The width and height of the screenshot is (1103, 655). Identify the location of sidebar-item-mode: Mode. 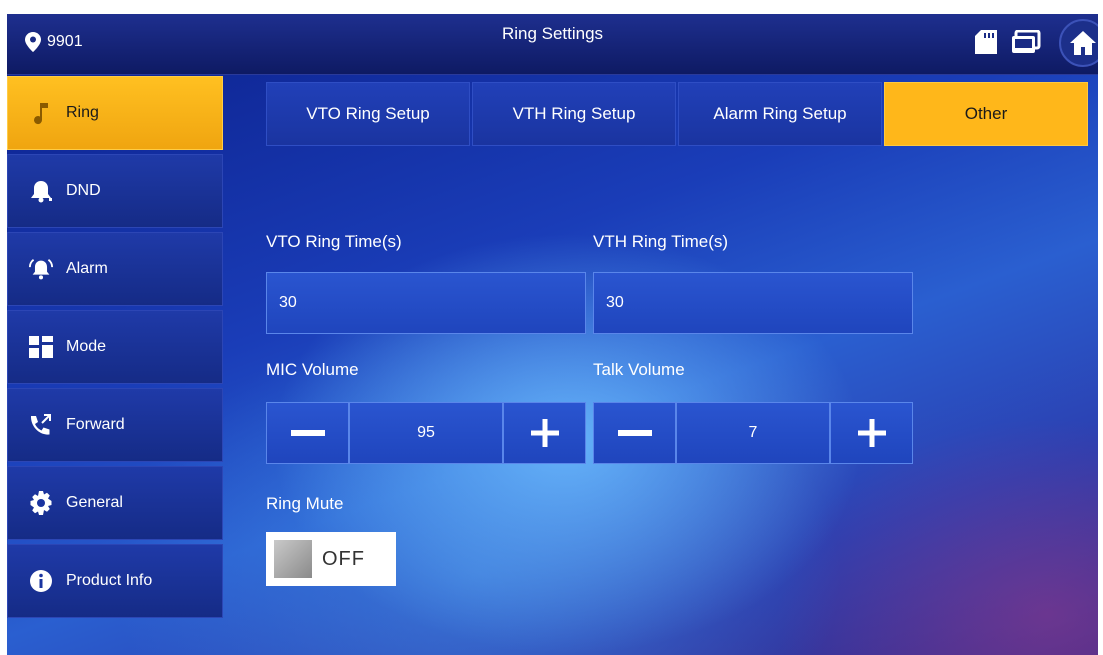
(115, 347).